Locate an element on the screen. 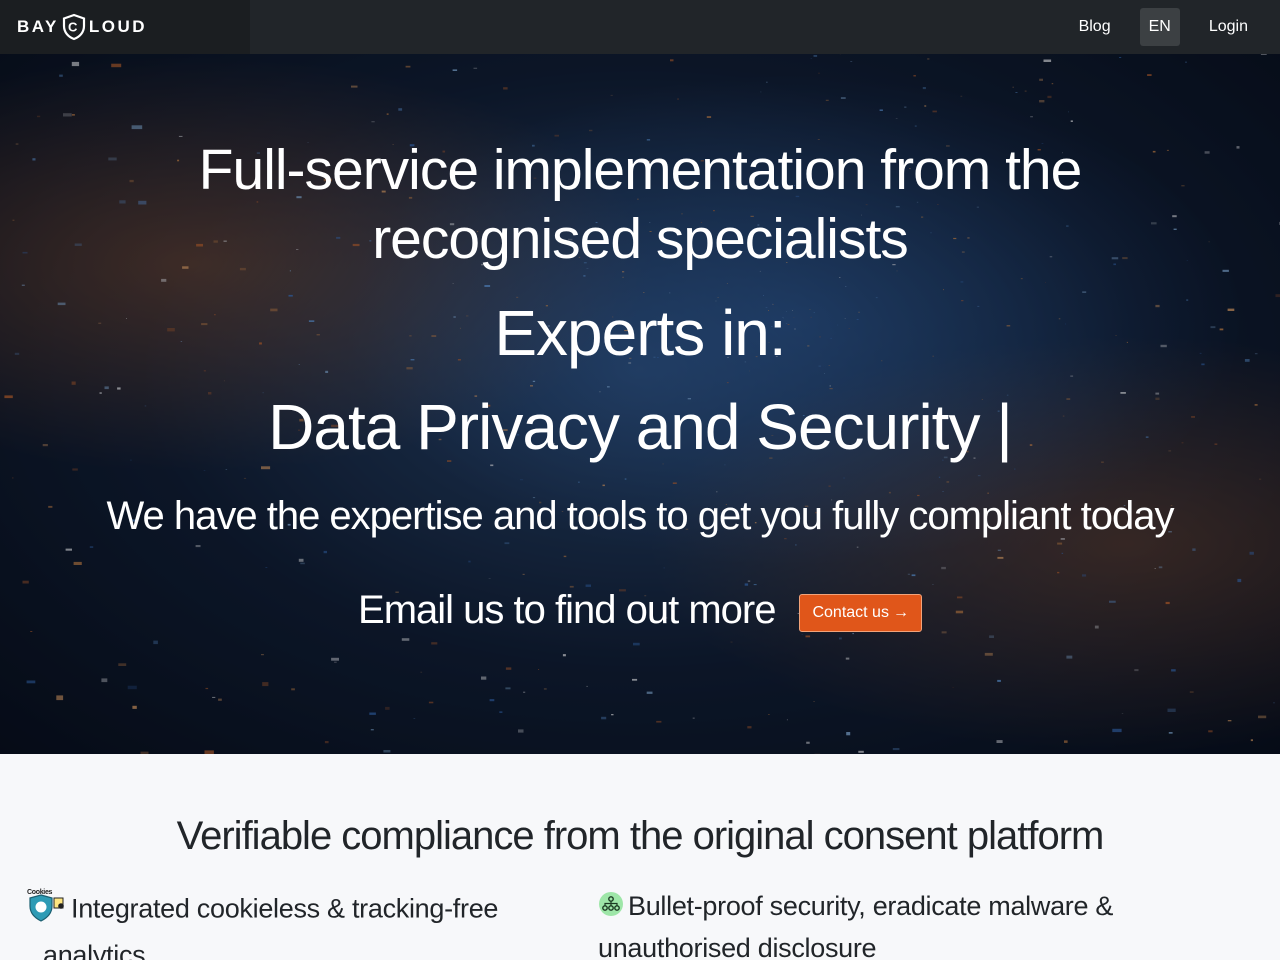  nav-login-link: Login is located at coordinates (1228, 27).